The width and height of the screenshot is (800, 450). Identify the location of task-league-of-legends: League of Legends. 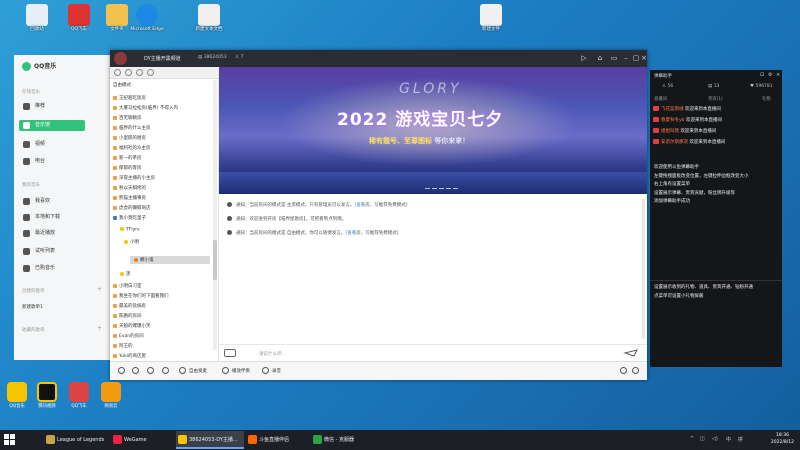
(74, 440).